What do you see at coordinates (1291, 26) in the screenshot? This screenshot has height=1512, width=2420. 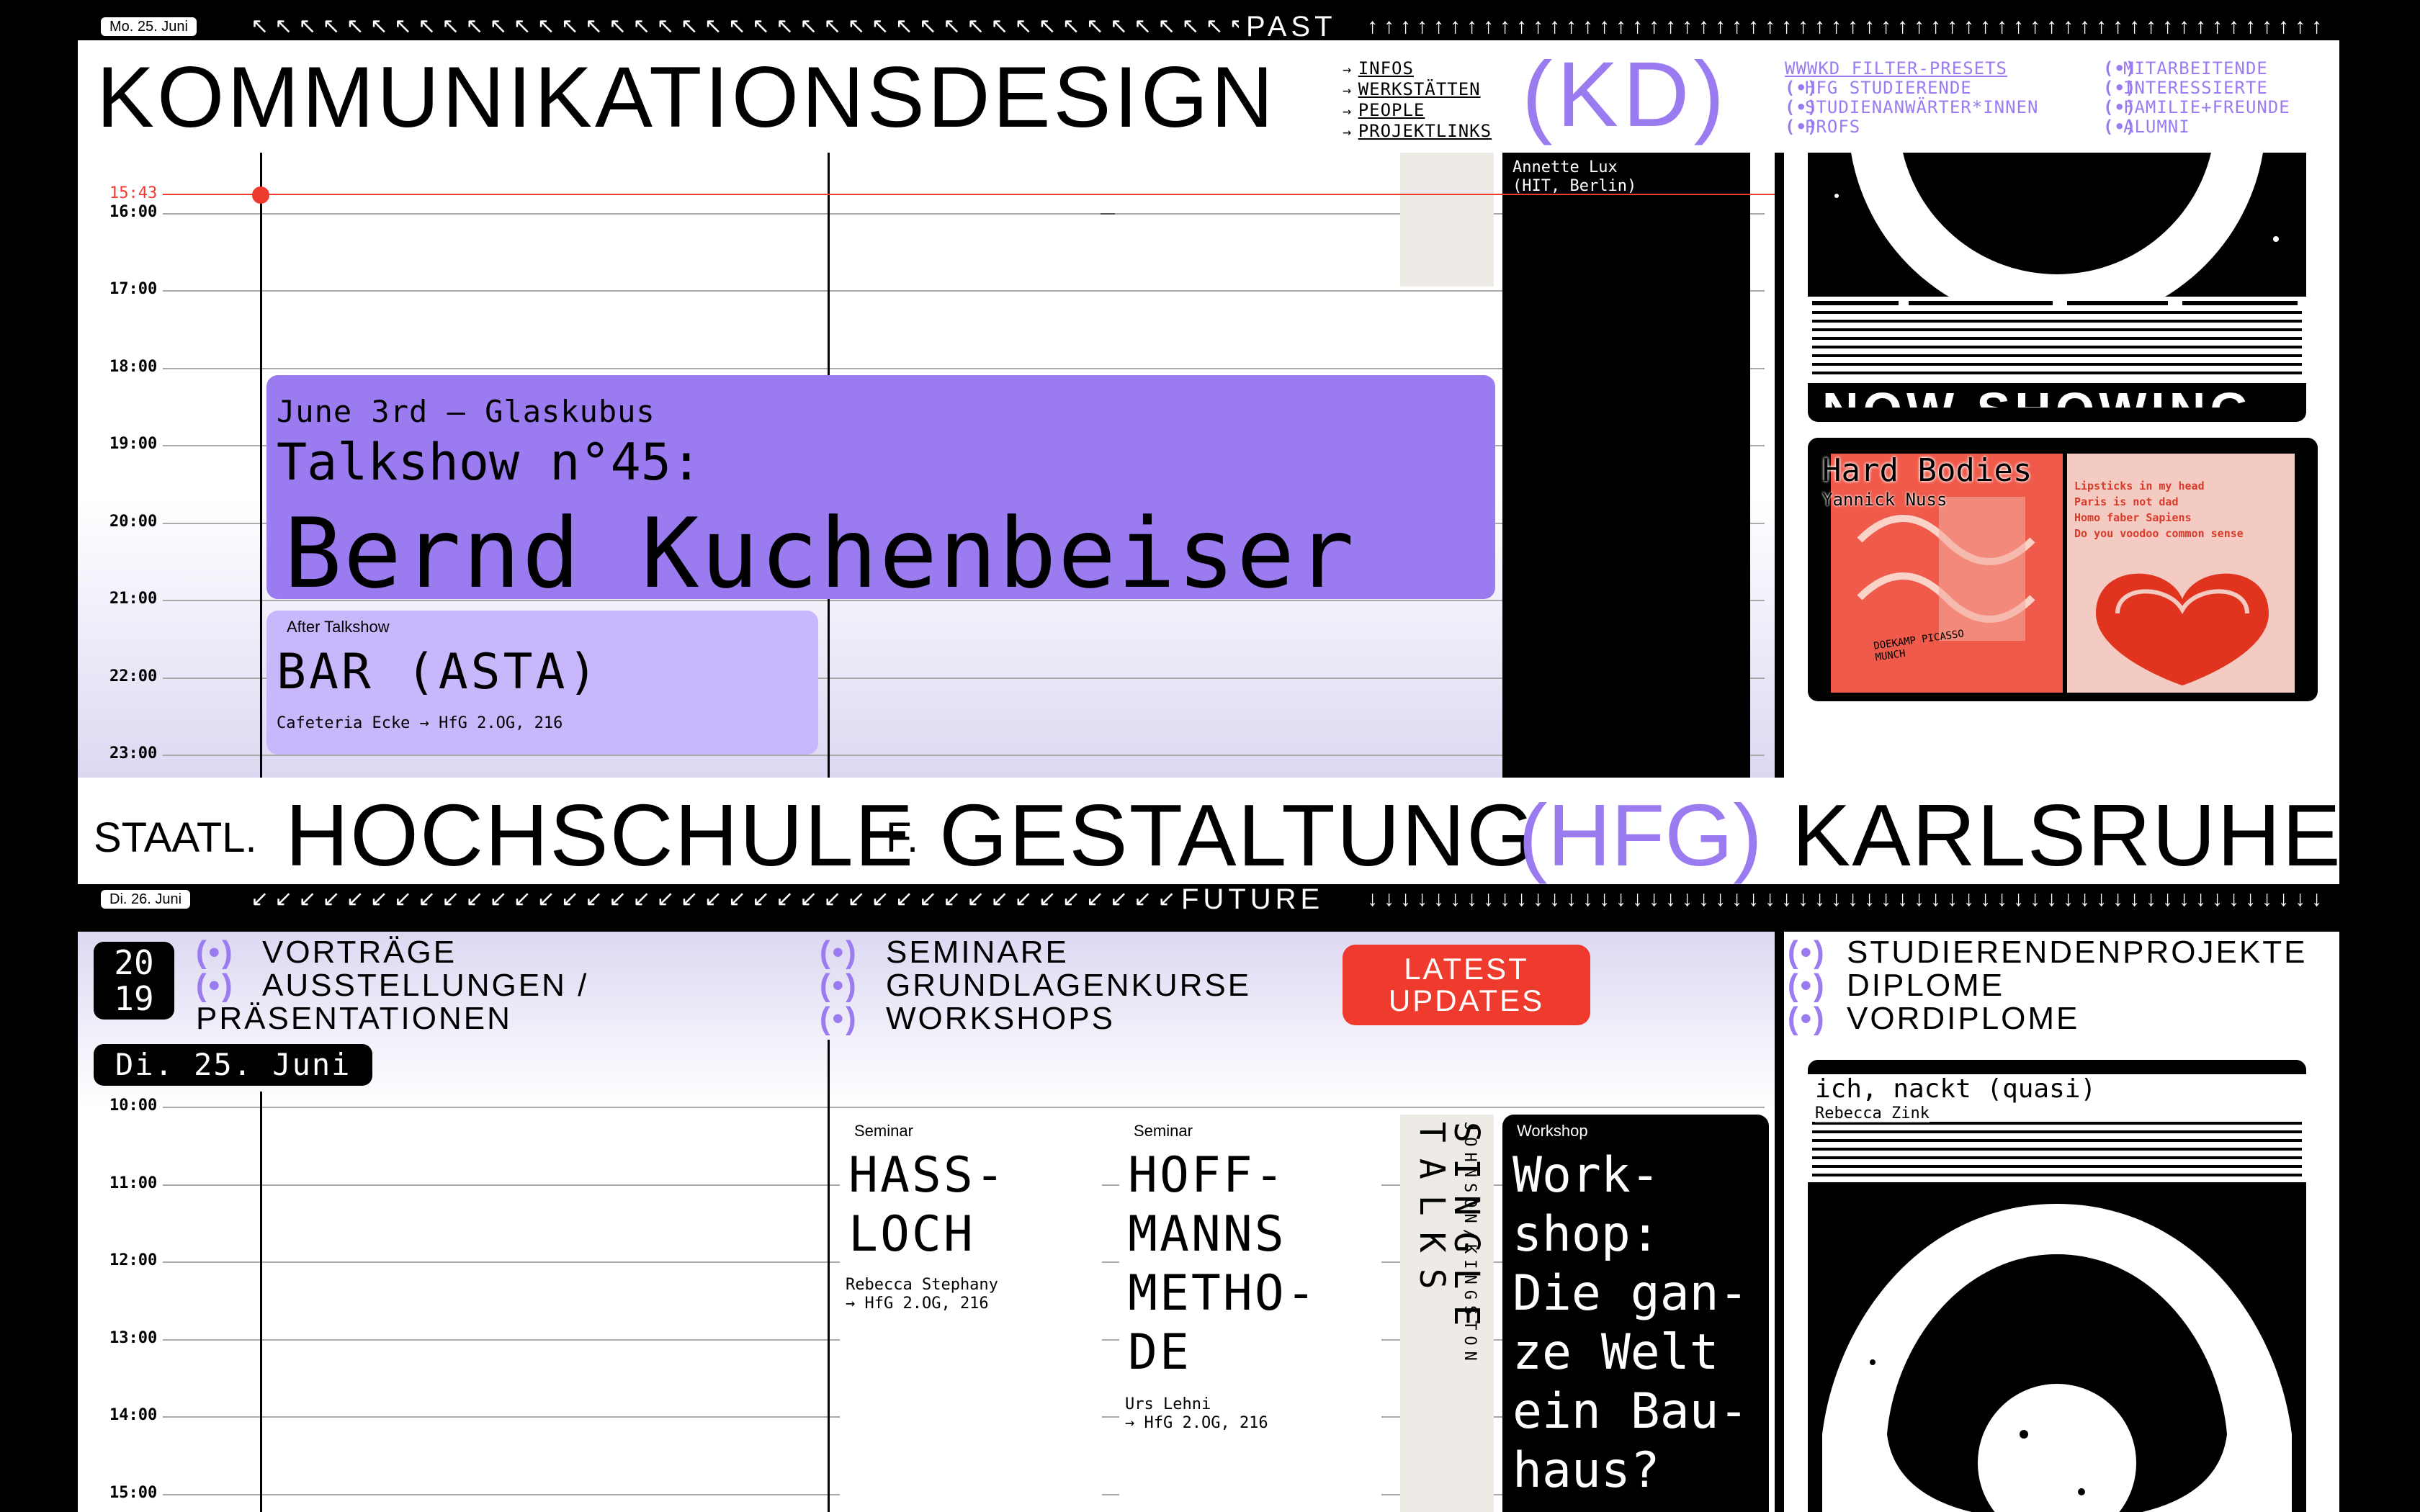 I see `past-label: PAST` at bounding box center [1291, 26].